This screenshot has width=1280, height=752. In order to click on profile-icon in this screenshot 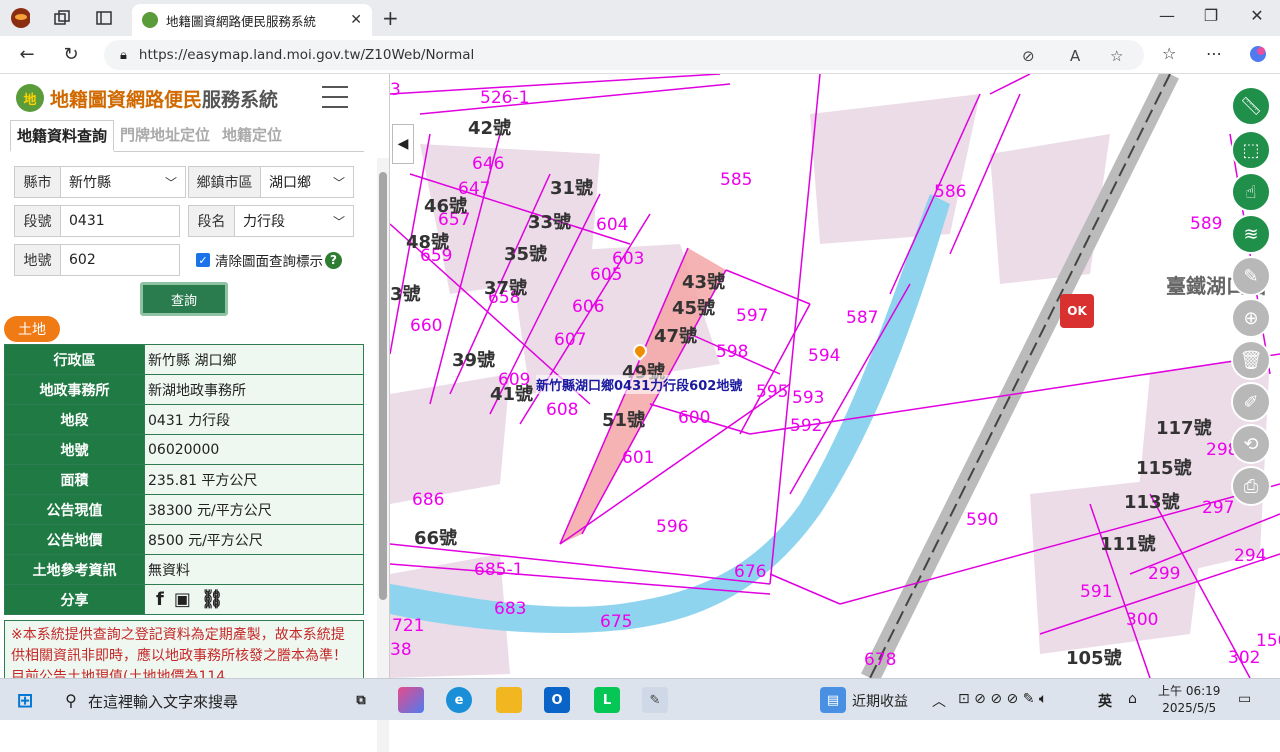, I will do `click(20, 18)`.